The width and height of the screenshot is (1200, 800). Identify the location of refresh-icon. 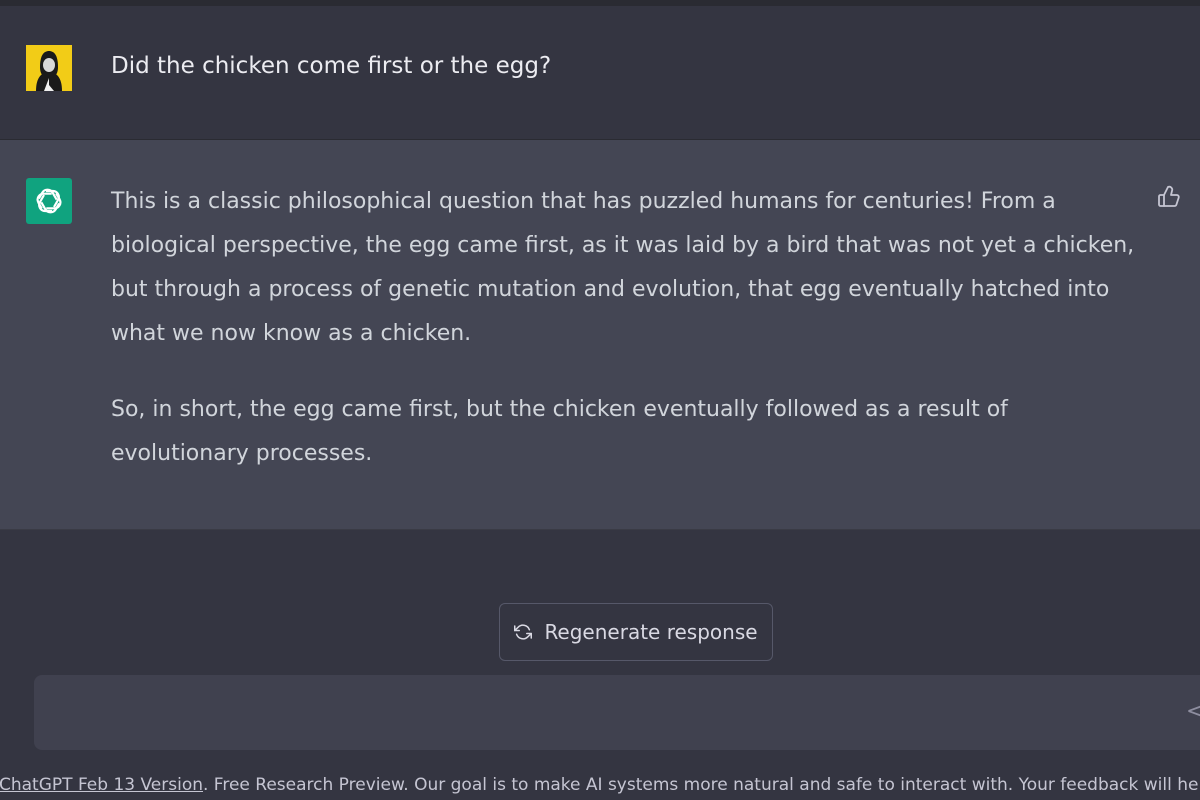
(523, 632).